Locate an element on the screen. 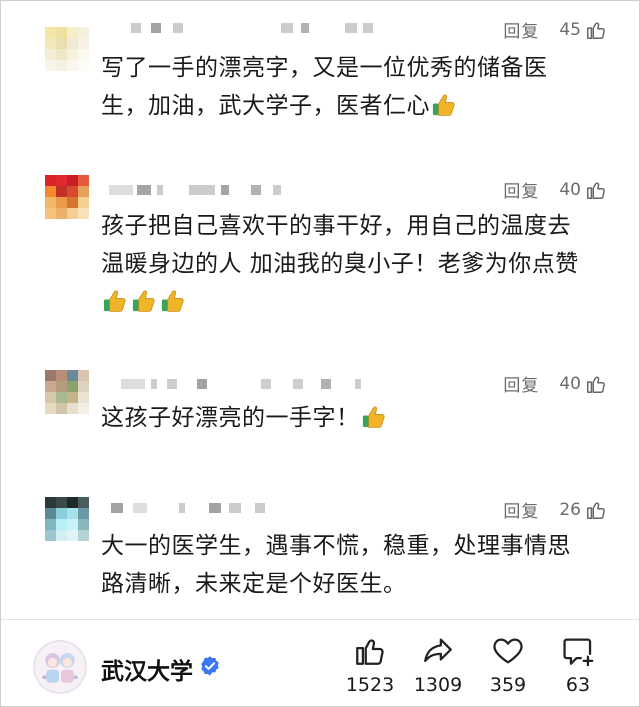  verified-check-icon is located at coordinates (210, 666).